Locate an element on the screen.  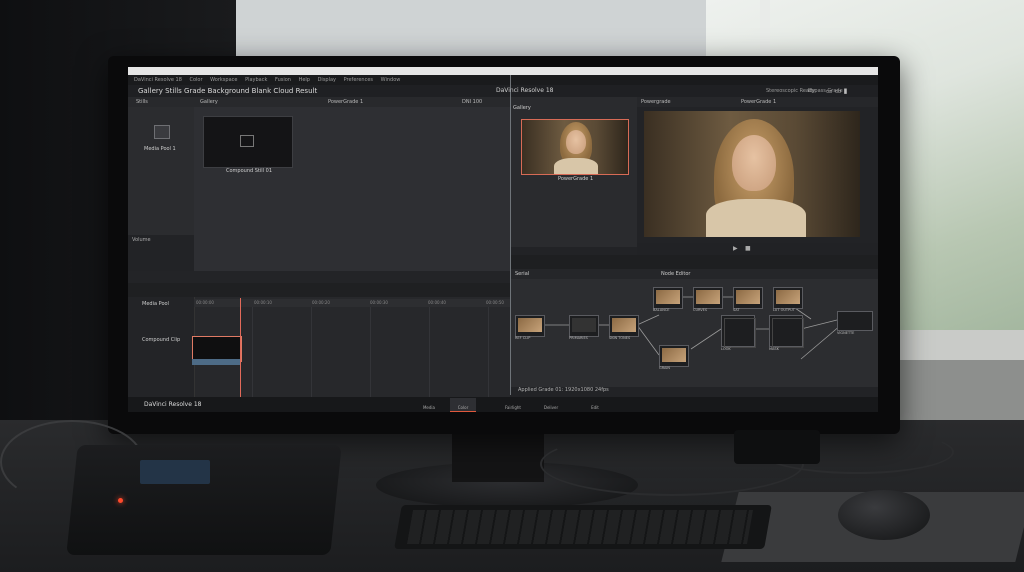
app-logo: DaVinci Resolve 18 is located at coordinates (173, 404).